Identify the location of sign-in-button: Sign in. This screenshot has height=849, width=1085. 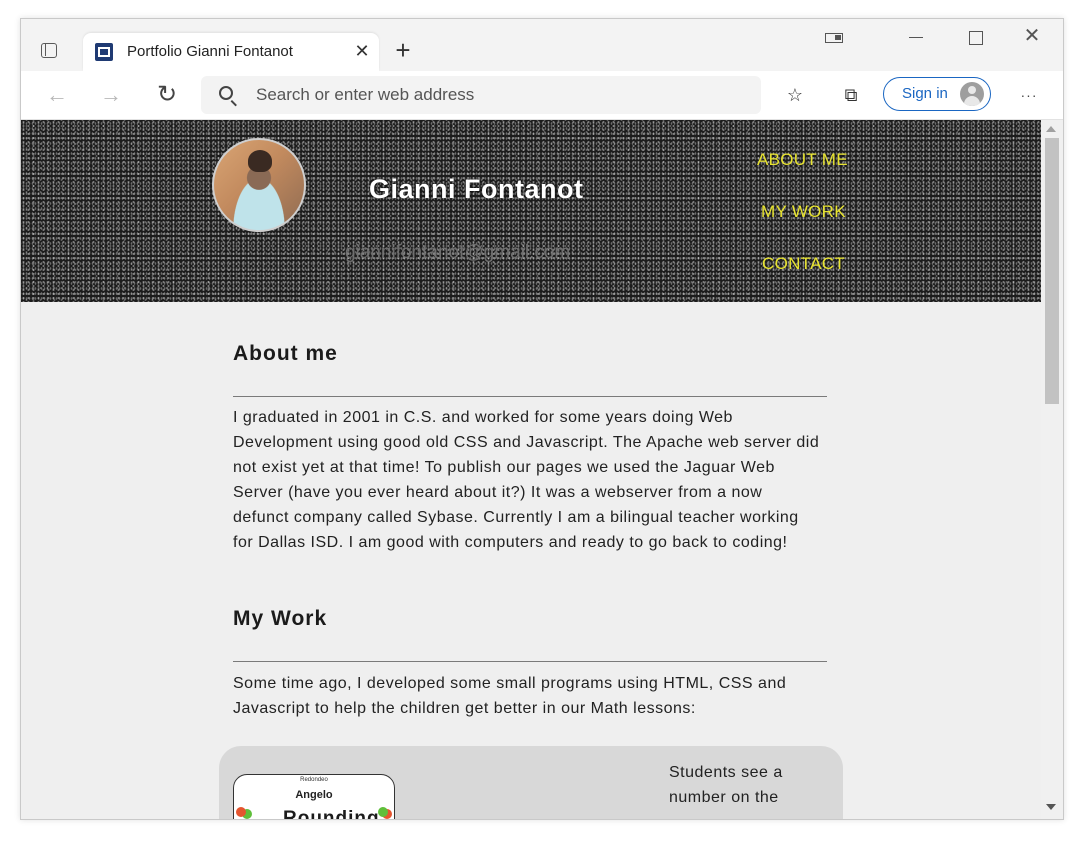
(937, 94).